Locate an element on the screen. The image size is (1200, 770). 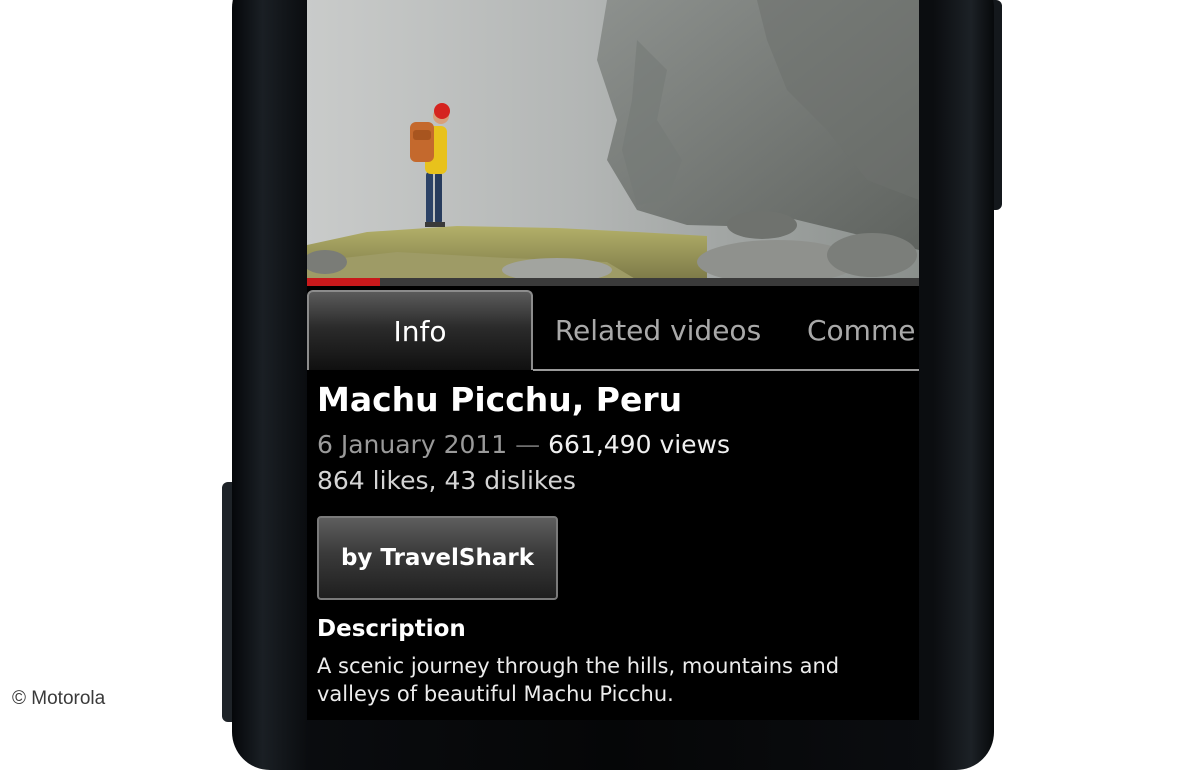
tab-bar: Info Related videos Comme is located at coordinates (613, 331).